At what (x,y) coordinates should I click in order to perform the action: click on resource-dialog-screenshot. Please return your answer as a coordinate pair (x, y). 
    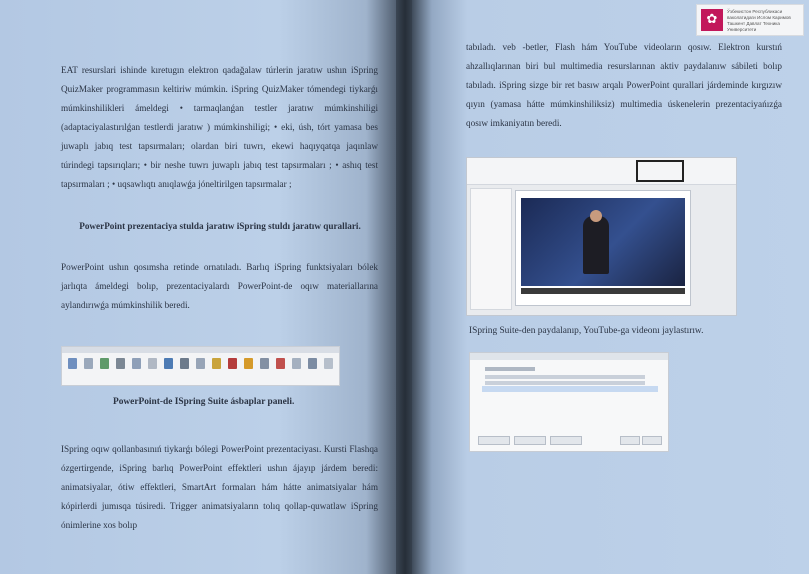
    Looking at the image, I should click on (569, 402).